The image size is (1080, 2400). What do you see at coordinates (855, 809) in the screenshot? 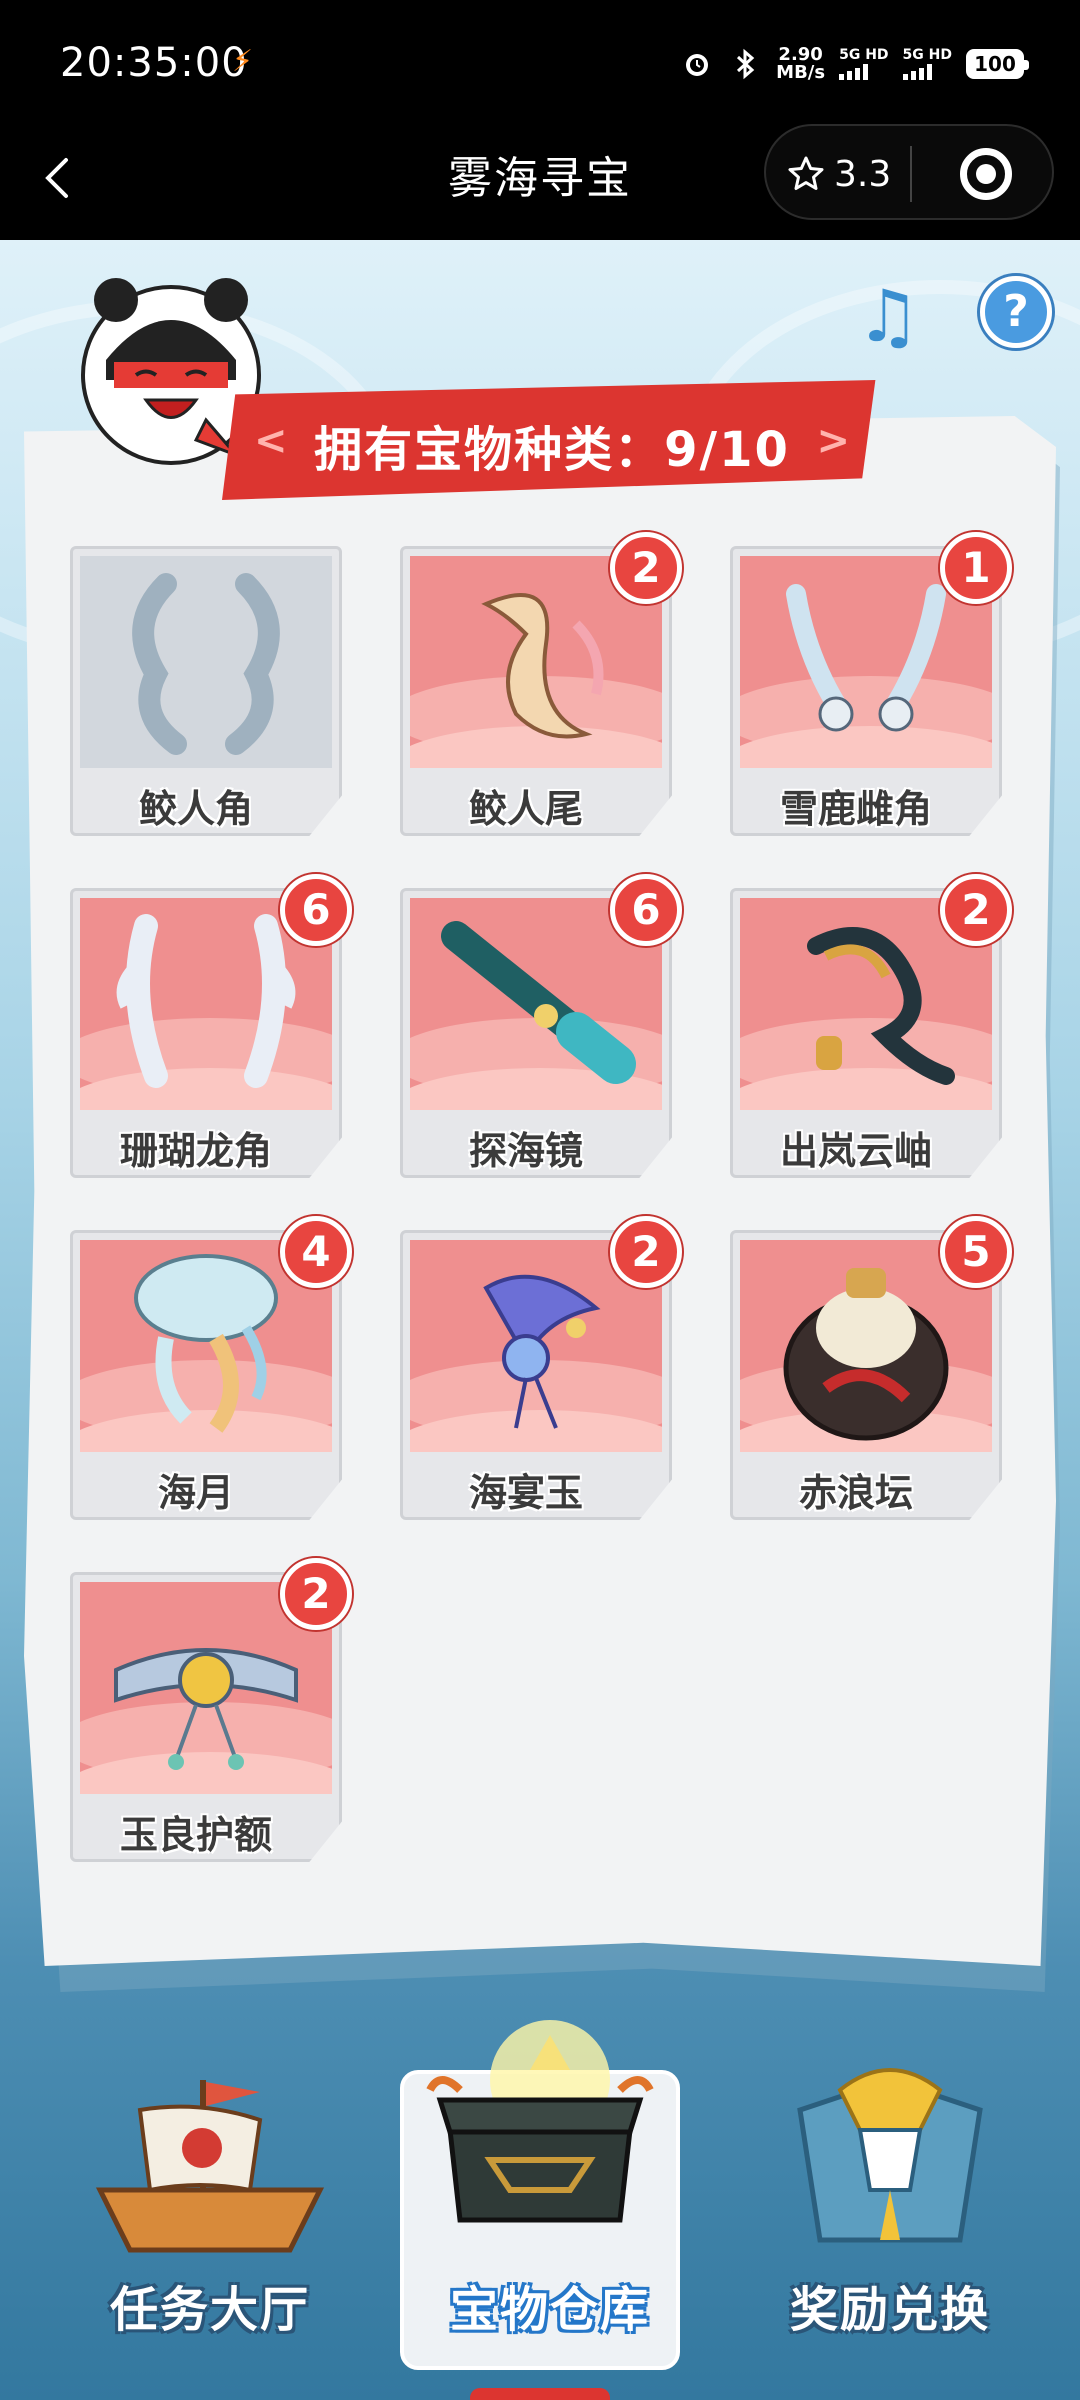
I see `treasure-name: 雪鹿雌角` at bounding box center [855, 809].